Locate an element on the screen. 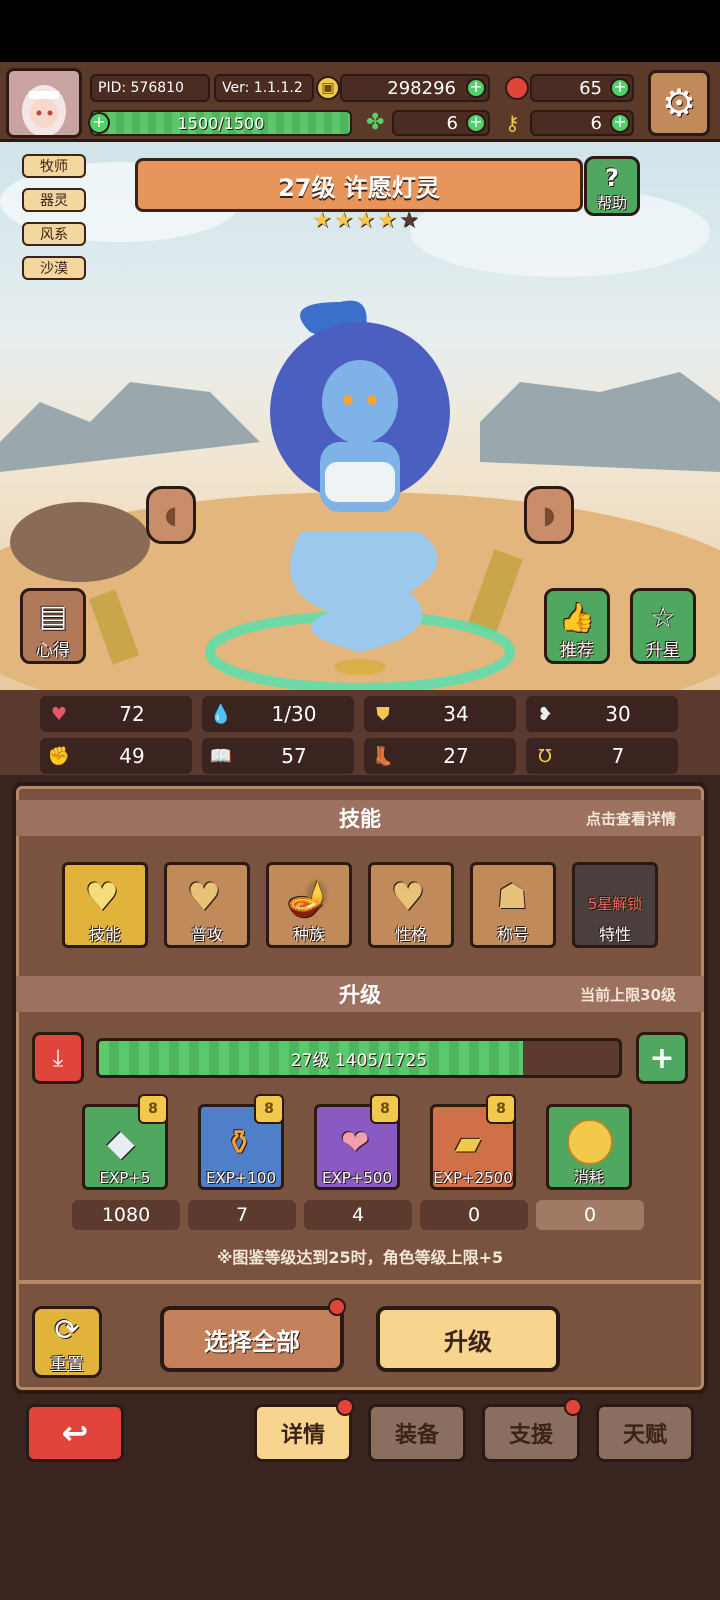 This screenshot has width=720, height=1600. reset-label: 重置 is located at coordinates (67, 1365).